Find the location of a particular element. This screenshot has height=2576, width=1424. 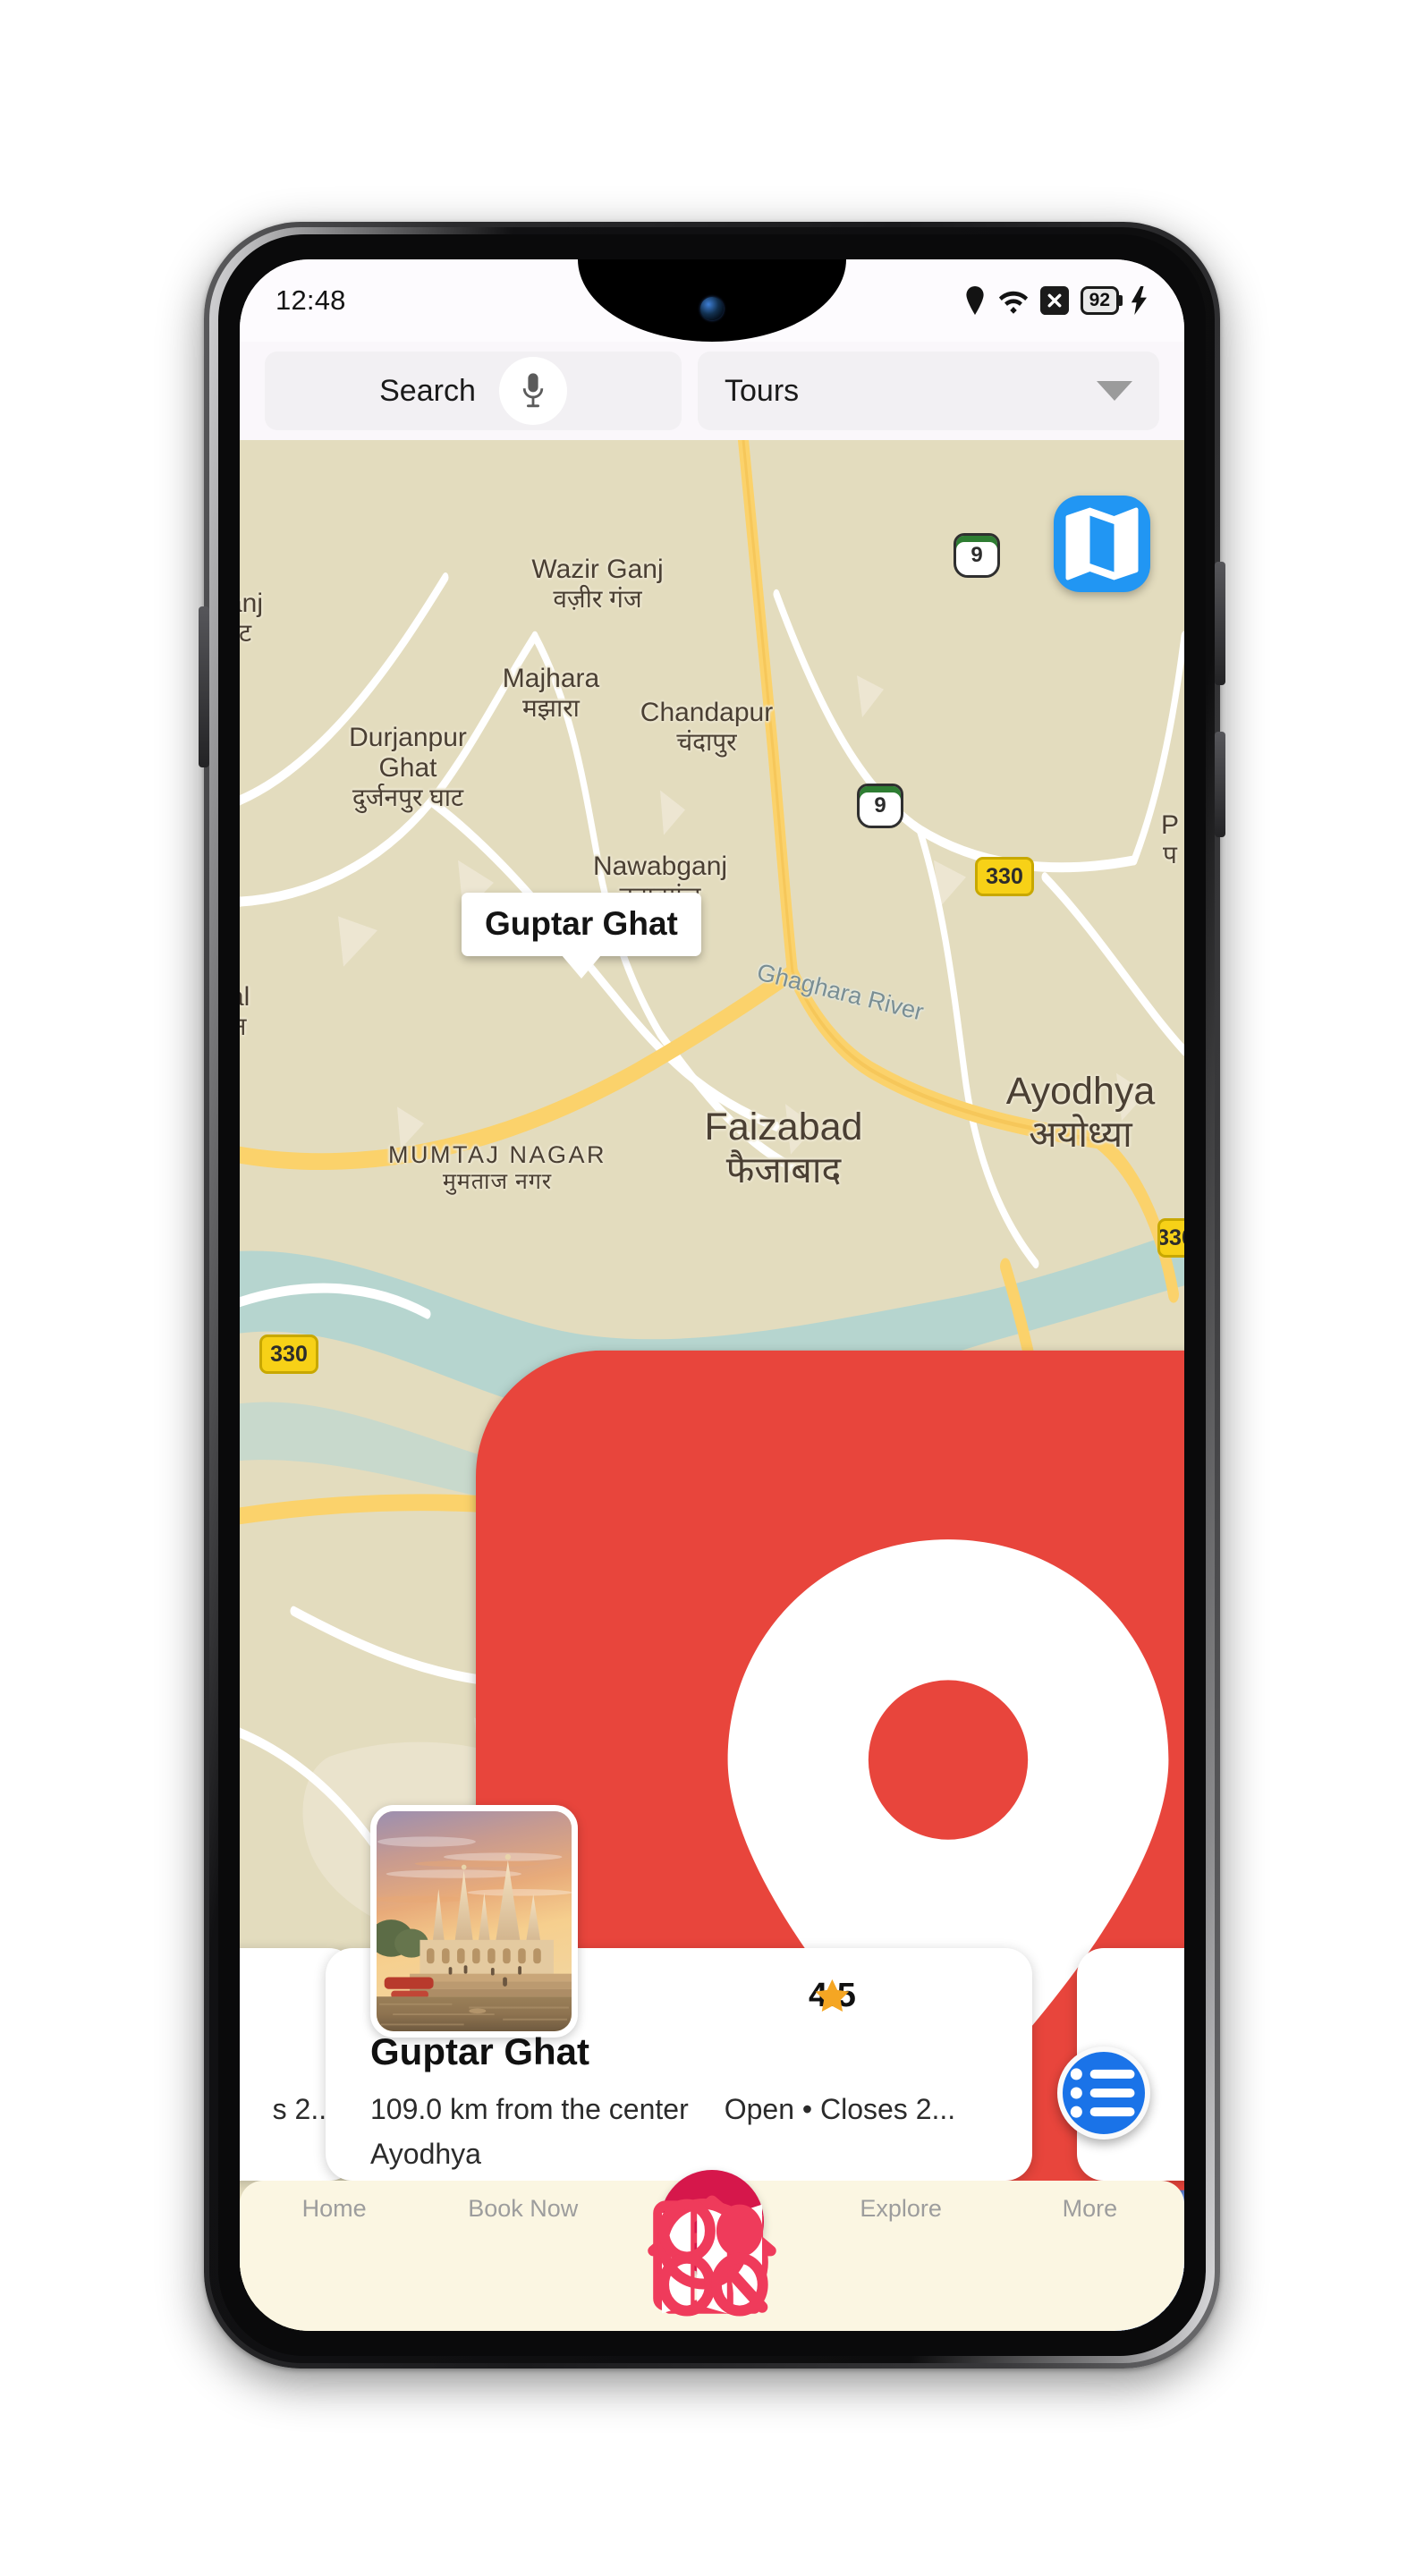

volume-down-button is located at coordinates (204, 686).